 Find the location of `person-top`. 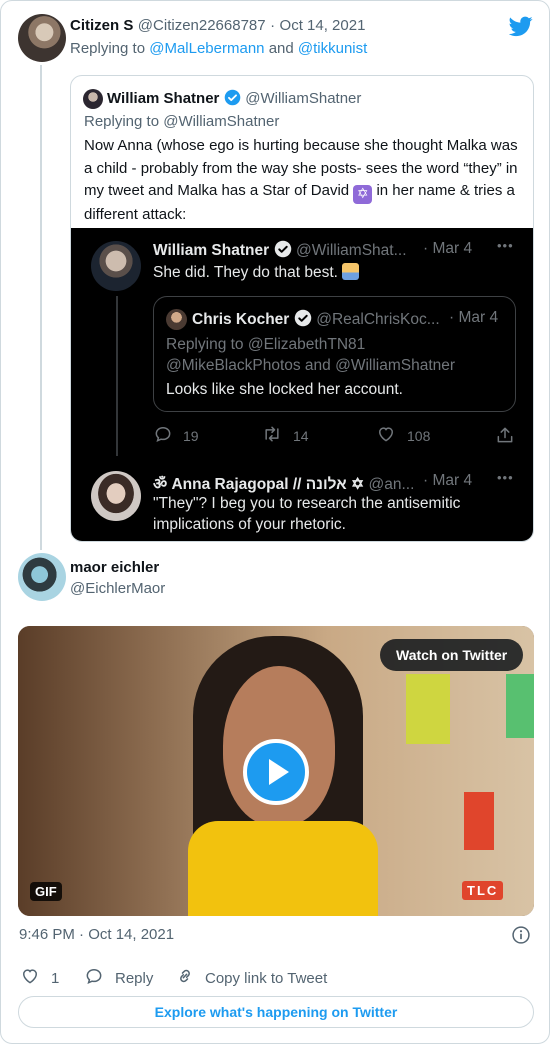

person-top is located at coordinates (283, 868).